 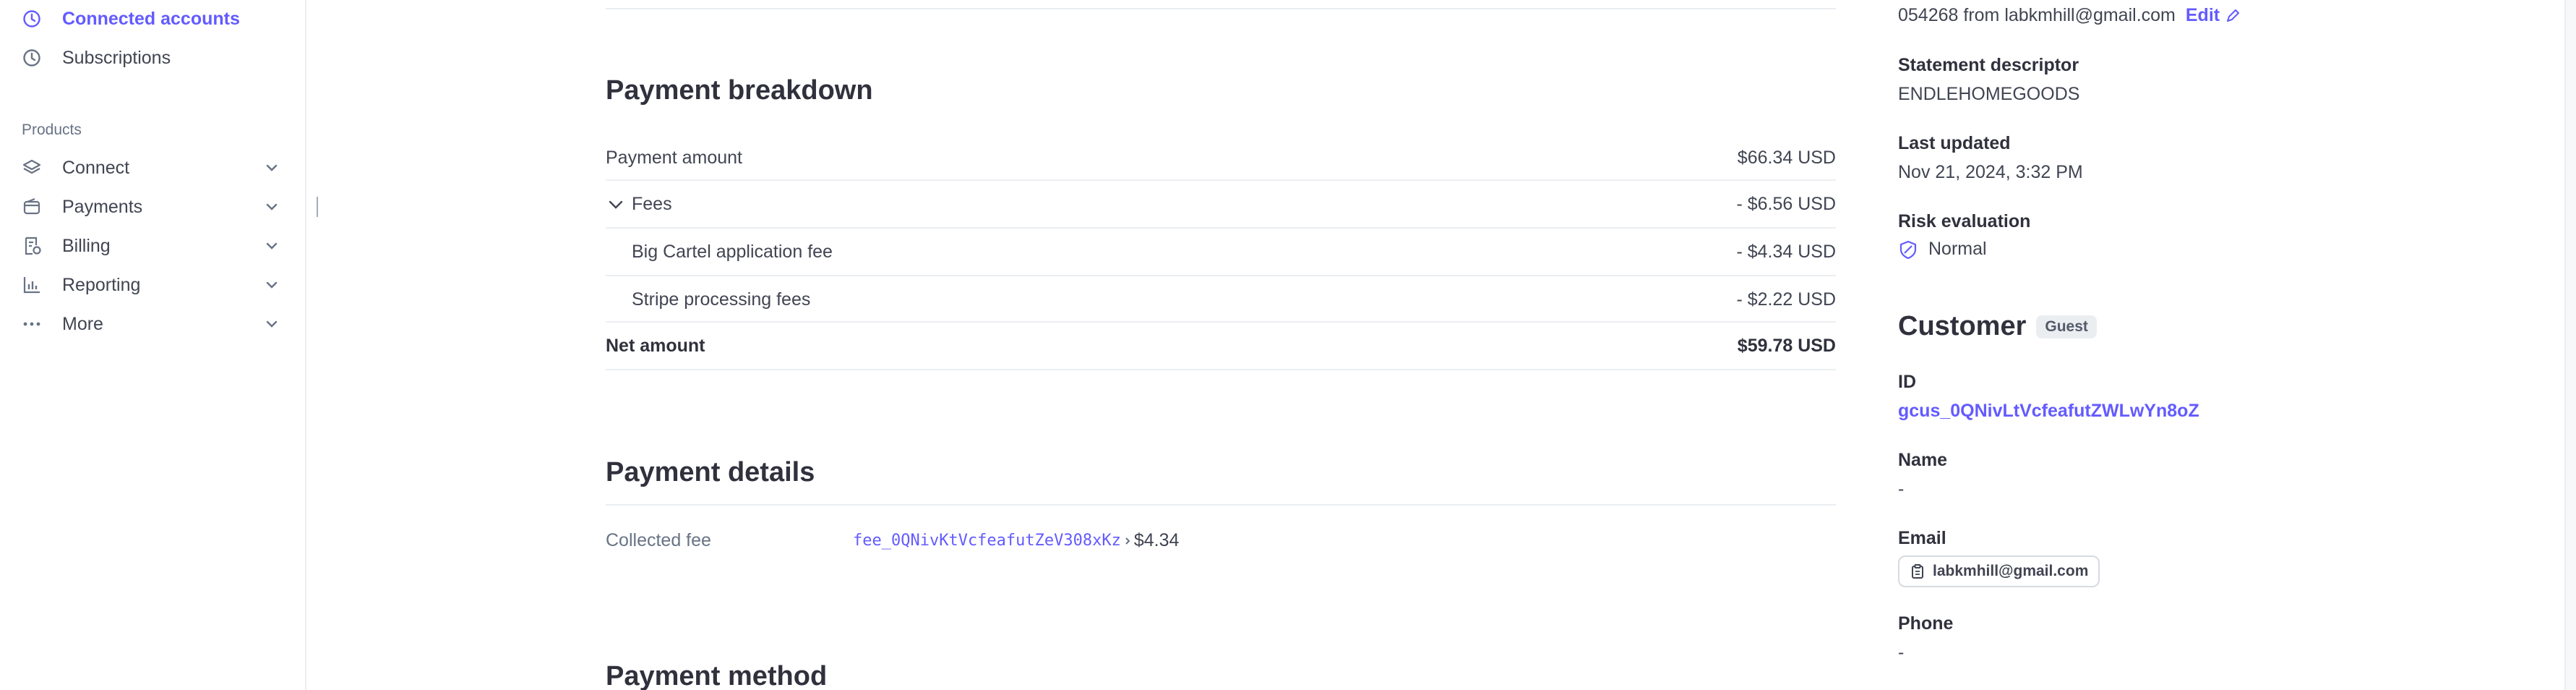 I want to click on customer-id-label: ID, so click(x=1907, y=382).